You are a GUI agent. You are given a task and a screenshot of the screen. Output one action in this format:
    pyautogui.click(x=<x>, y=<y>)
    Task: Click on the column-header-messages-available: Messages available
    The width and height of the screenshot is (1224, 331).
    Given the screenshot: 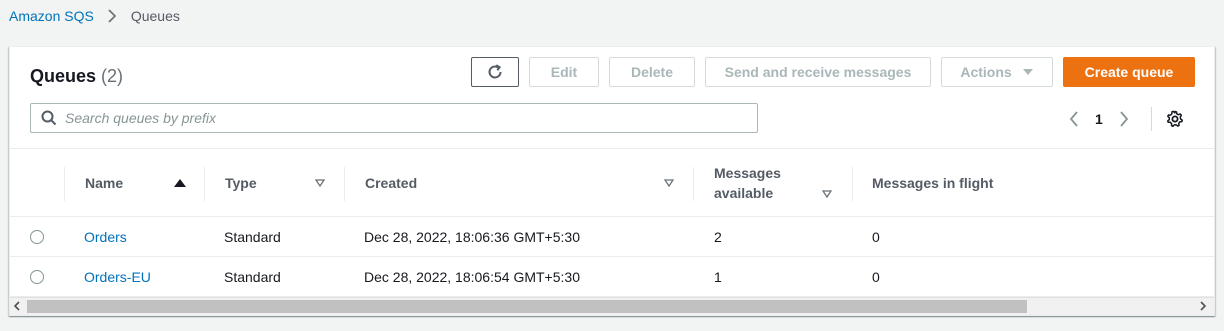 What is the action you would take?
    pyautogui.click(x=784, y=183)
    